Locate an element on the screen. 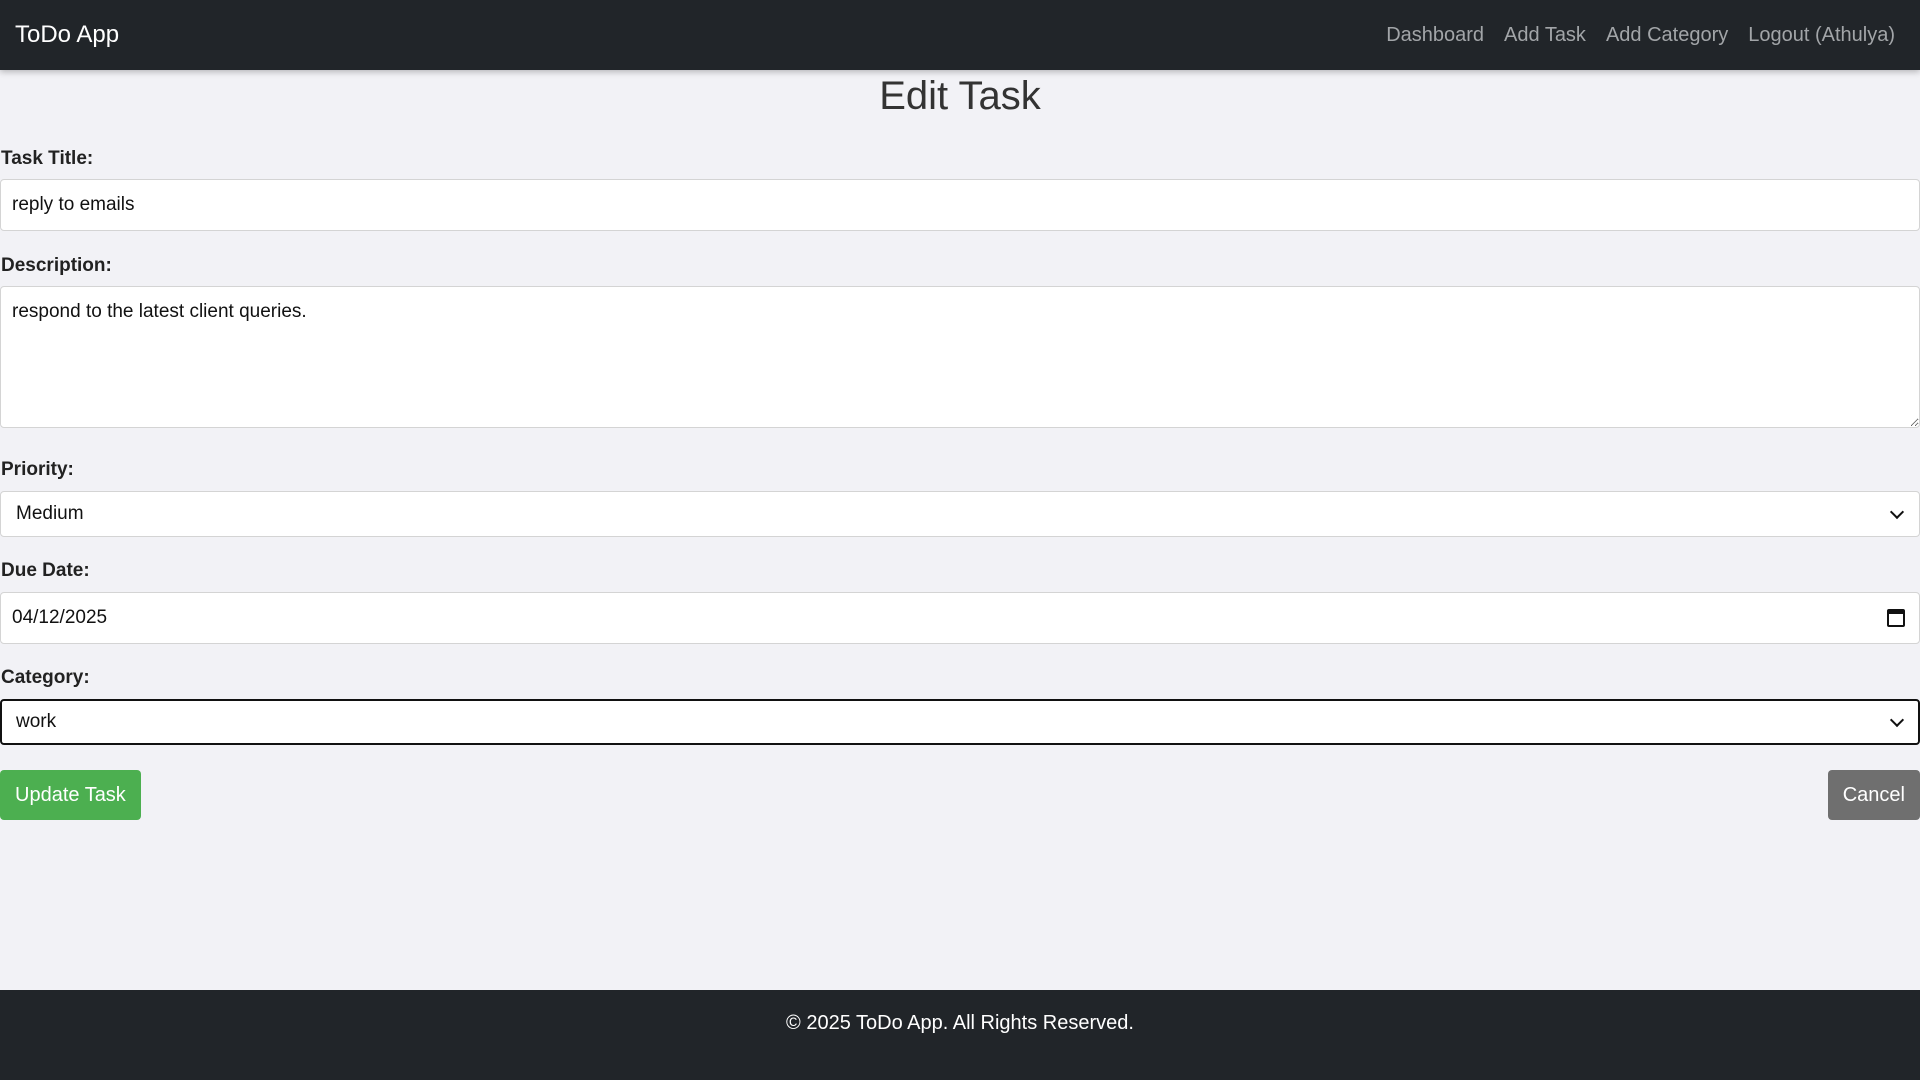 The width and height of the screenshot is (1920, 1080). category-selected-value: work is located at coordinates (36, 721).